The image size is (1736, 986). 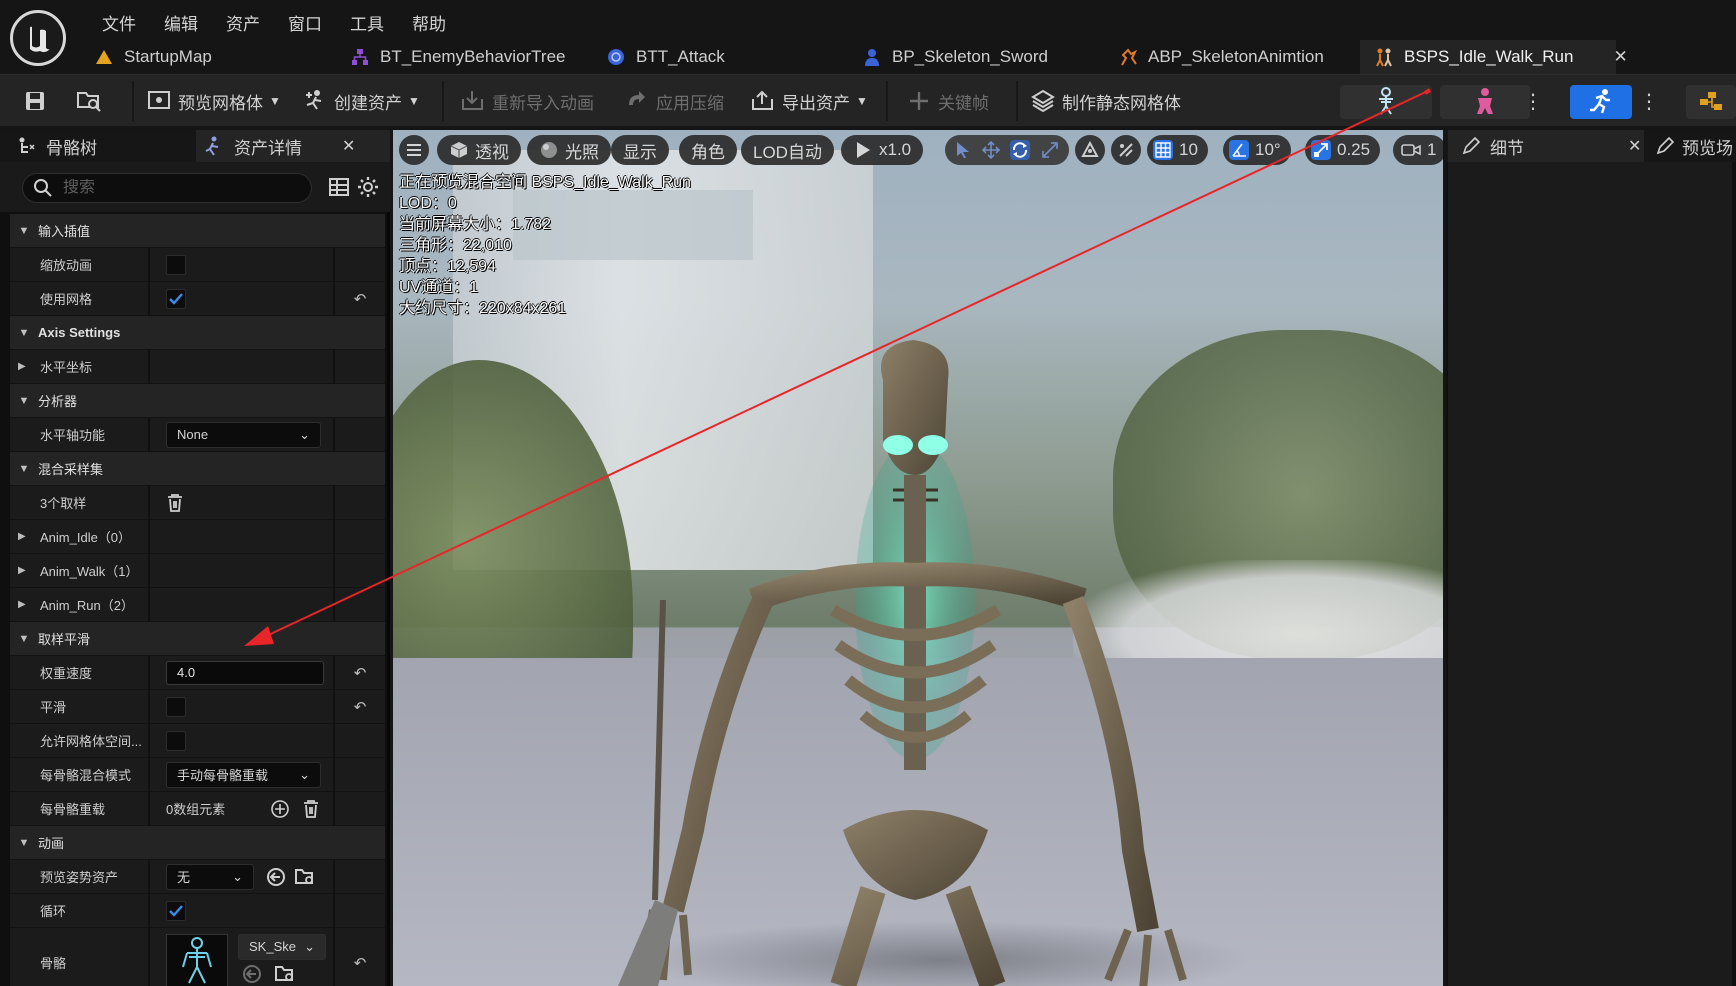 I want to click on perspective-button: 透视, so click(x=479, y=150).